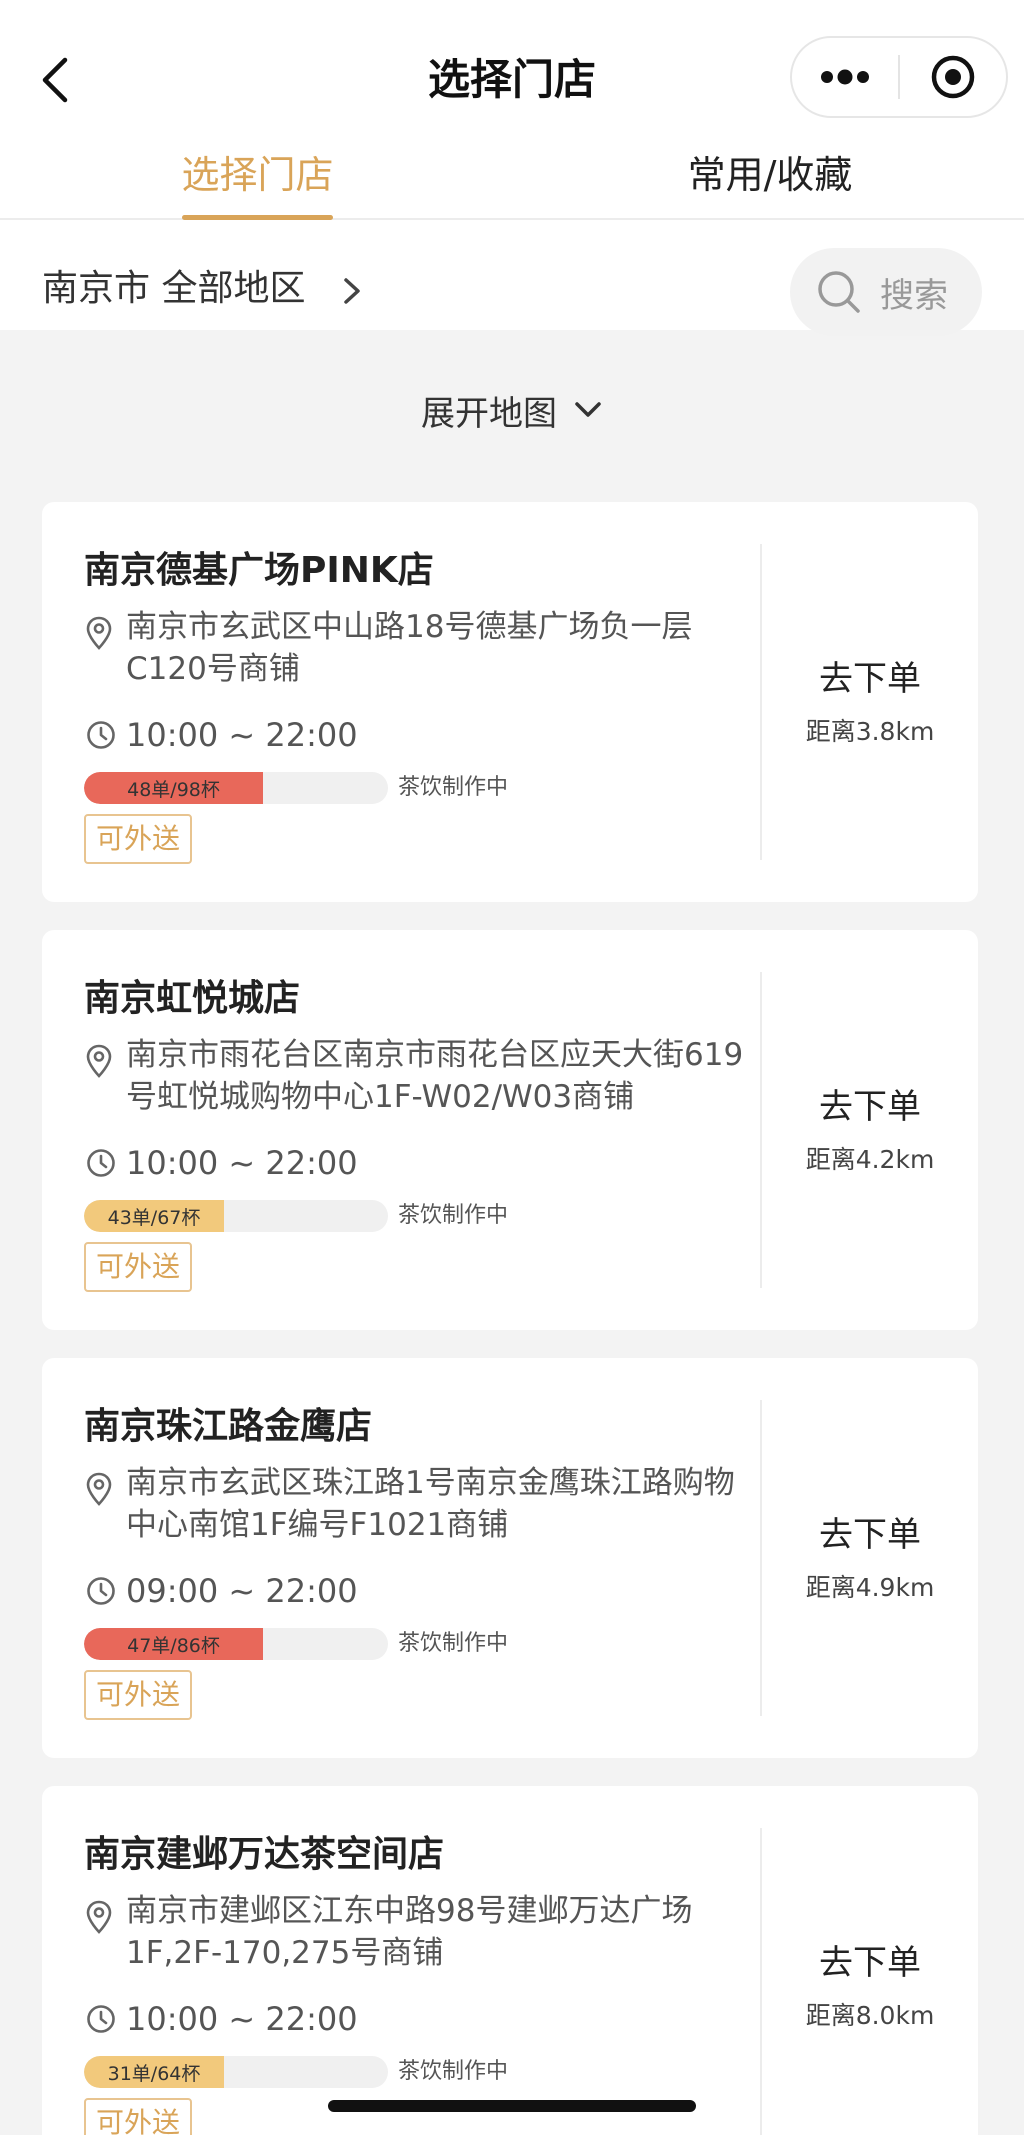 This screenshot has height=2135, width=1024. I want to click on order-progress-bar: 47单/86杯, so click(236, 1644).